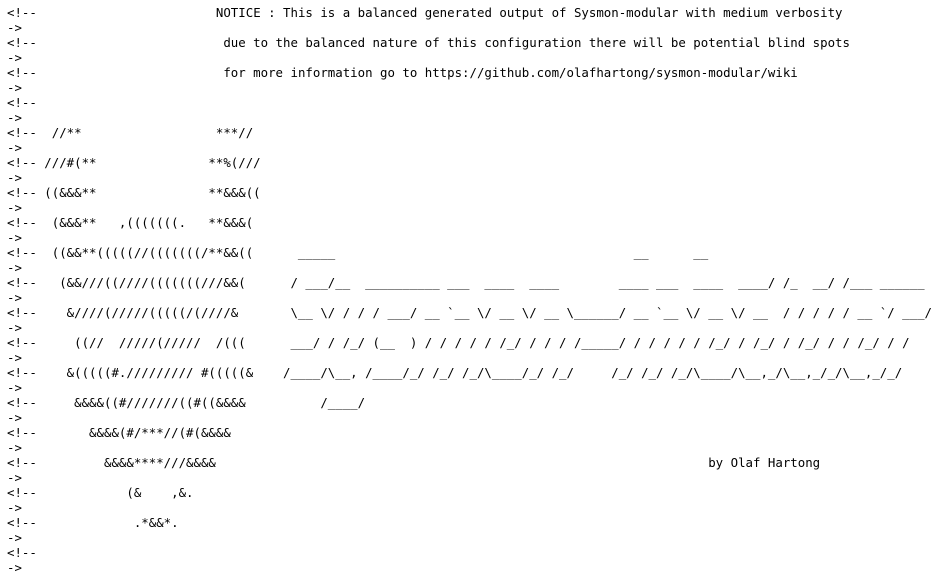 The image size is (951, 573). What do you see at coordinates (133, 432) in the screenshot?
I see `banner-art: &&&&(#/***//(#(&&&&` at bounding box center [133, 432].